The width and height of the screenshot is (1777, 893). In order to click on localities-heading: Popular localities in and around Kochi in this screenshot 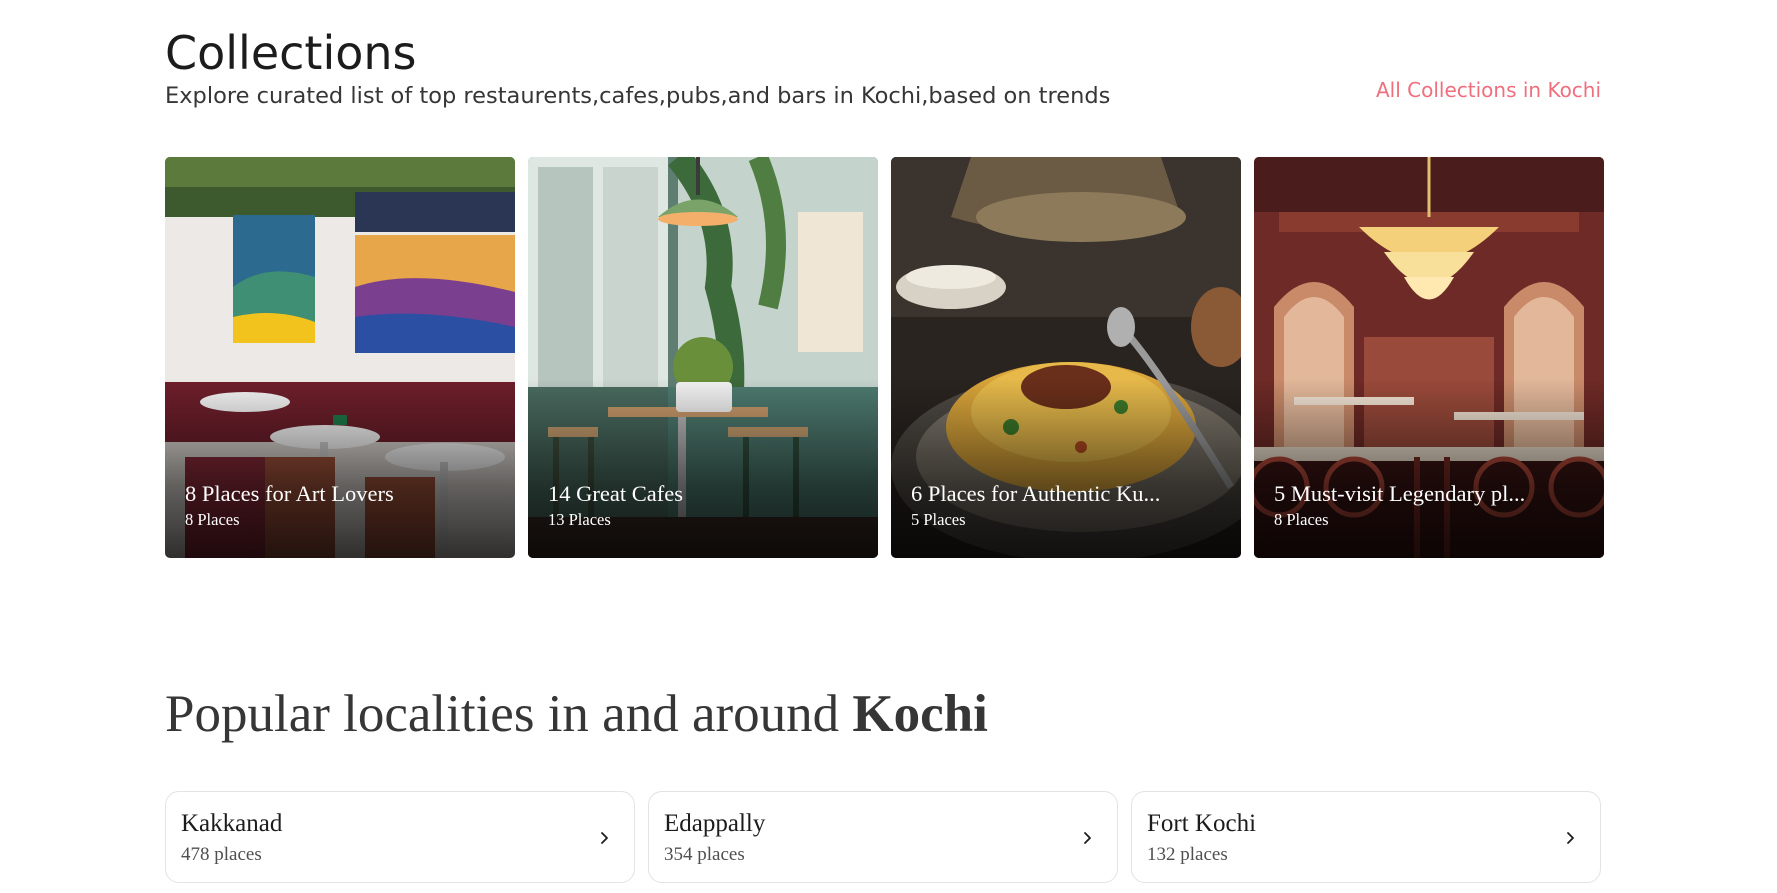, I will do `click(576, 714)`.